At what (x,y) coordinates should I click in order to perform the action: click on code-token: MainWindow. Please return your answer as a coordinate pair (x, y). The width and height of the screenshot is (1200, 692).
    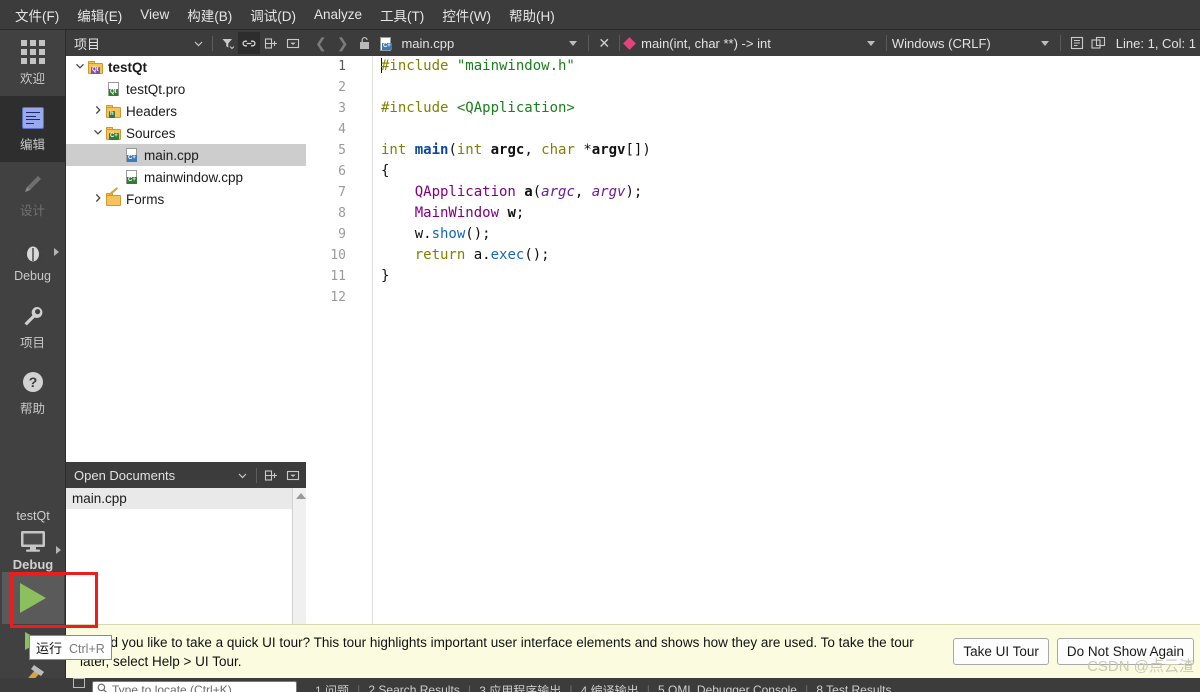
    Looking at the image, I should click on (461, 213).